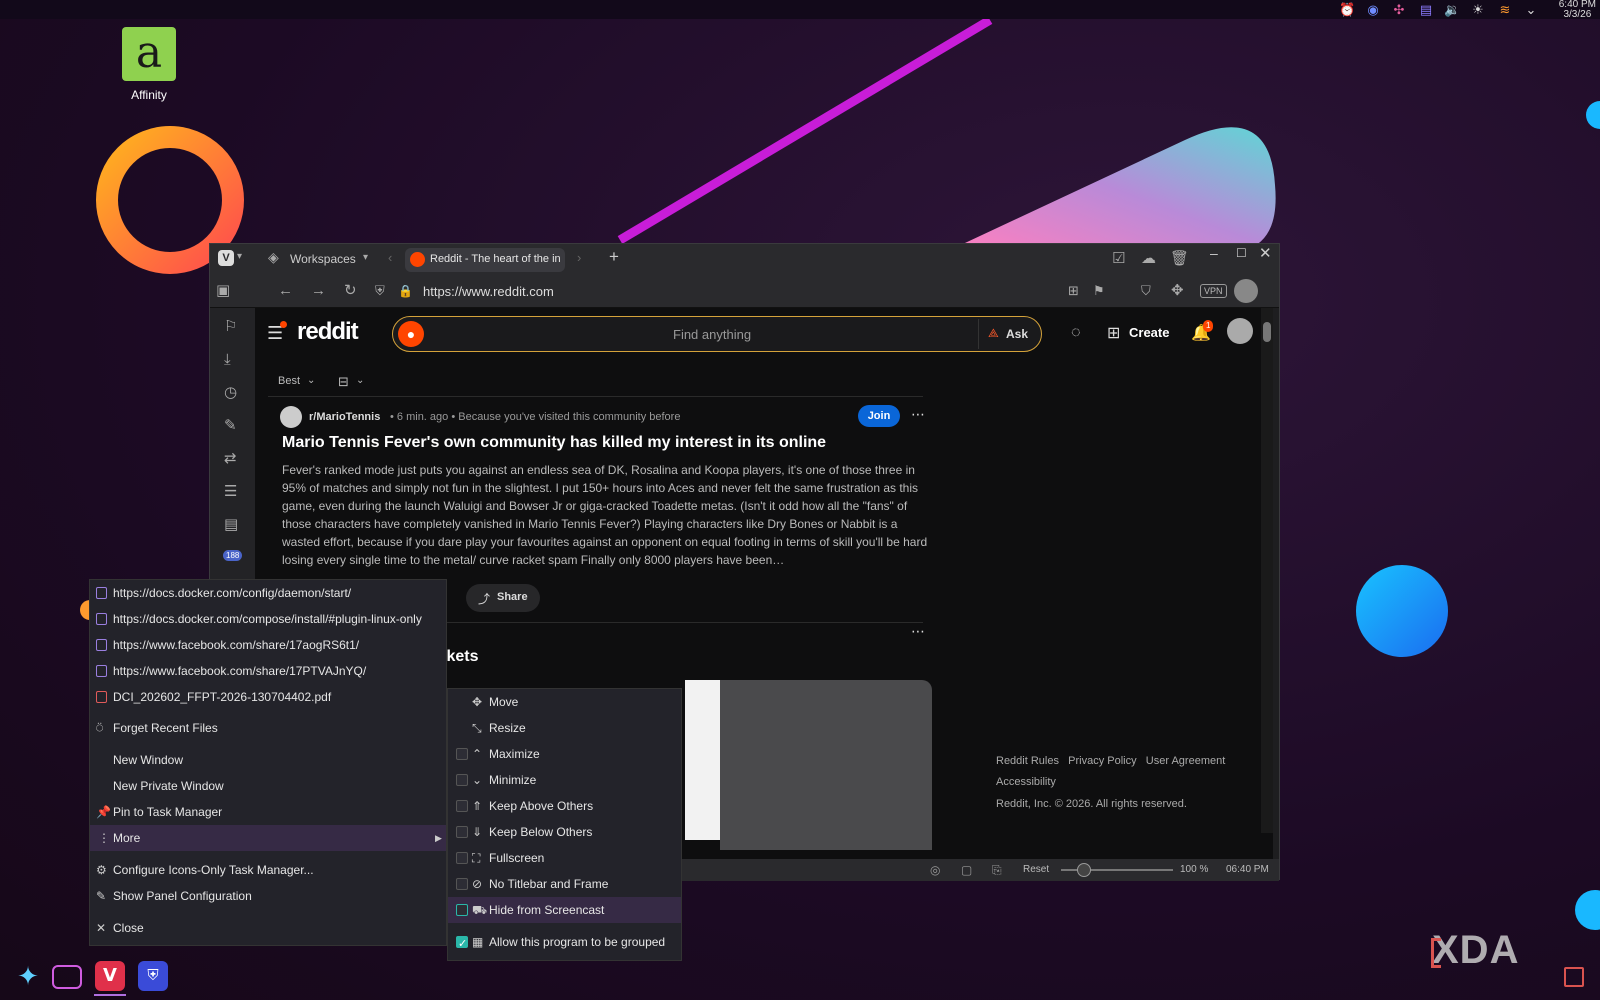 This screenshot has height=1000, width=1600. What do you see at coordinates (269, 786) in the screenshot?
I see `new-private-window-item: New Private Window` at bounding box center [269, 786].